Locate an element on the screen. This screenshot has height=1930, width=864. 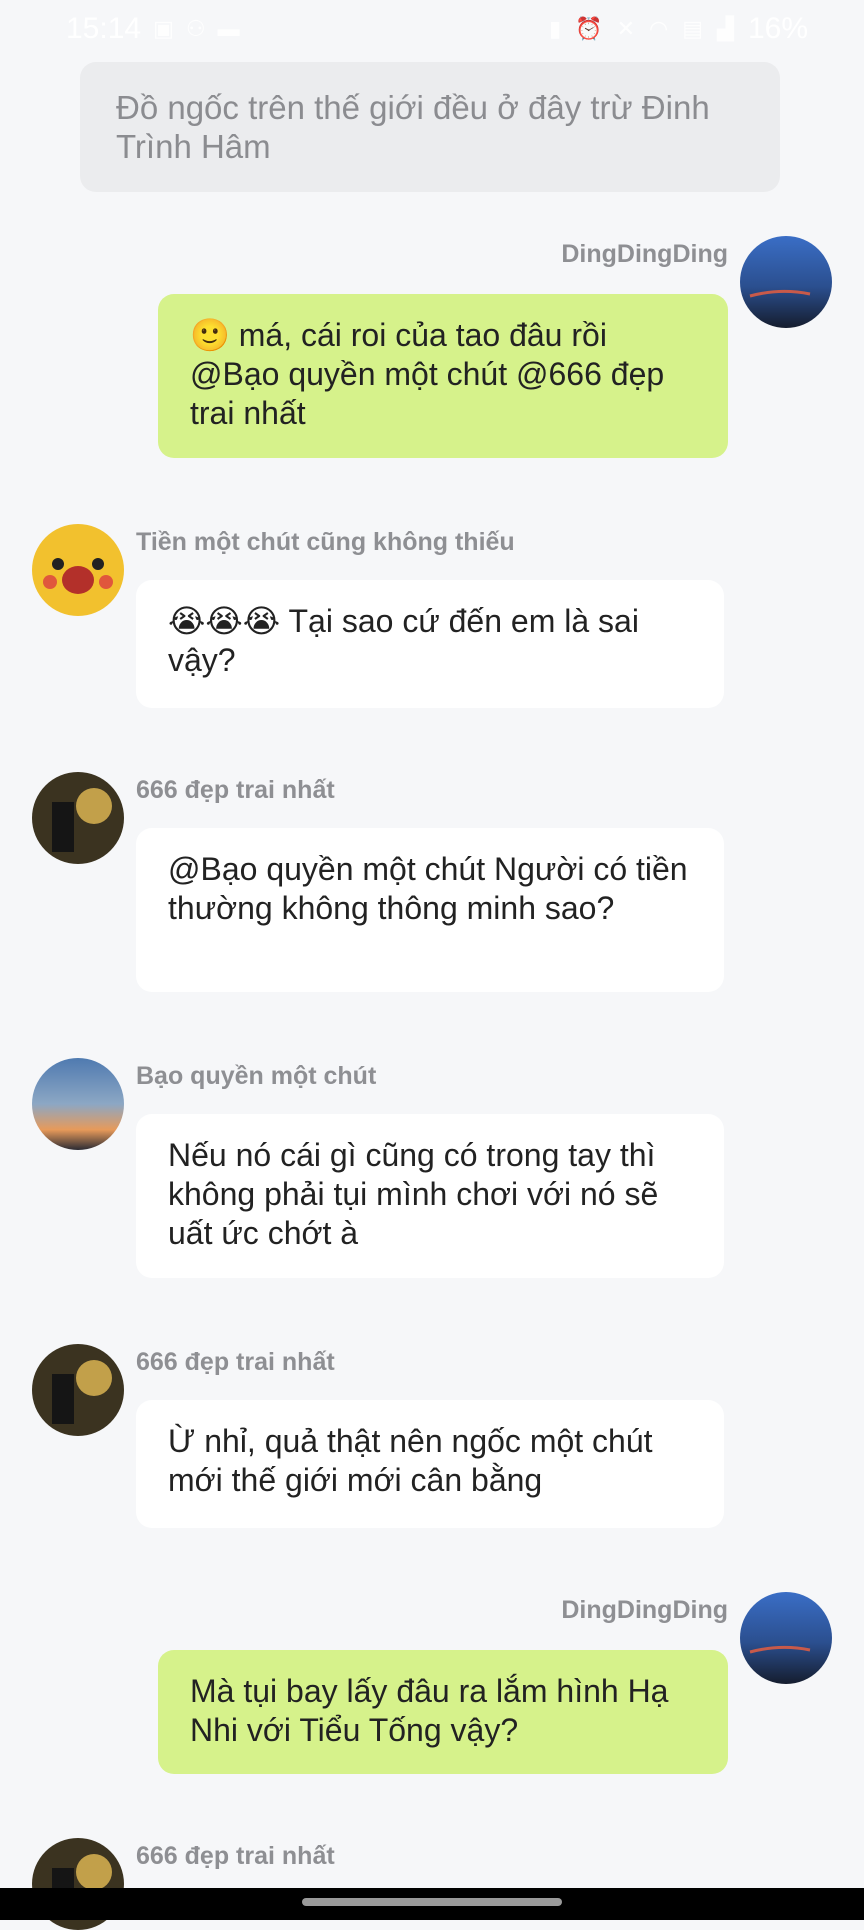
message-icon: ▬ is located at coordinates (228, 28).